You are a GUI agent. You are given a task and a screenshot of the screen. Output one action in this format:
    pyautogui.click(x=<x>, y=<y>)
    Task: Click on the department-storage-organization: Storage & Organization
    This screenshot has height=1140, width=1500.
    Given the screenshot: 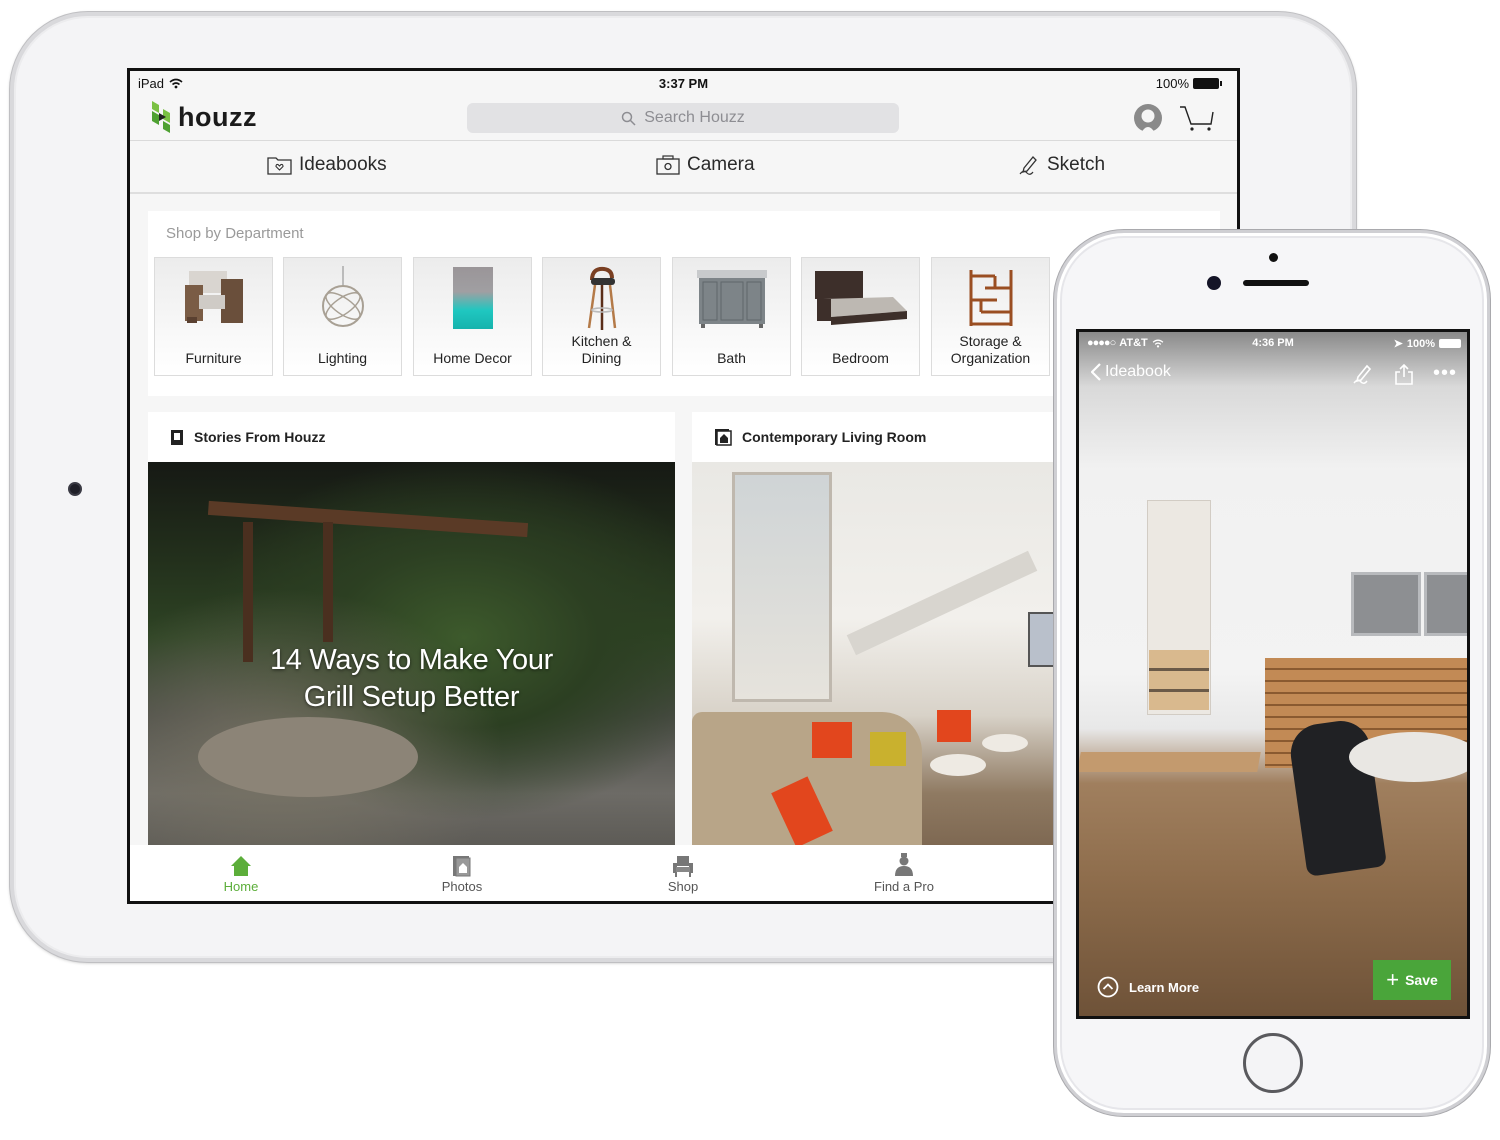 What is the action you would take?
    pyautogui.click(x=990, y=316)
    